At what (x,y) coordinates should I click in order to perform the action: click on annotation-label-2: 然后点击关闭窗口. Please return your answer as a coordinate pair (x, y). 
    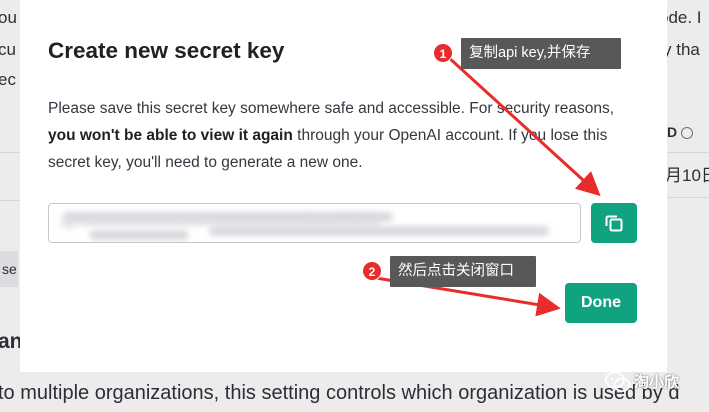
    Looking at the image, I should click on (463, 271).